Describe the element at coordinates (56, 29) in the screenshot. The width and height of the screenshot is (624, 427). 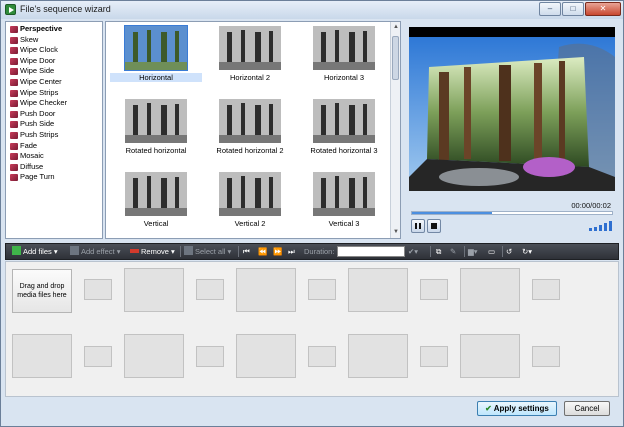
I see `effect-item: Perspective` at that location.